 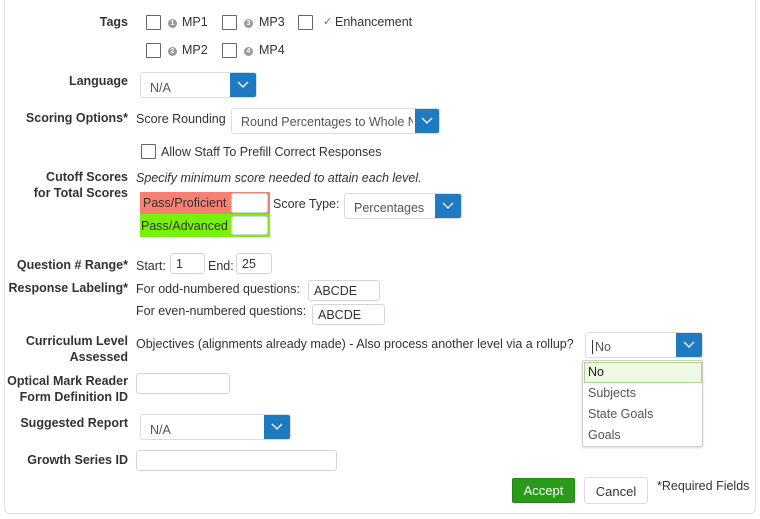 I want to click on advanced-input, so click(x=249, y=225).